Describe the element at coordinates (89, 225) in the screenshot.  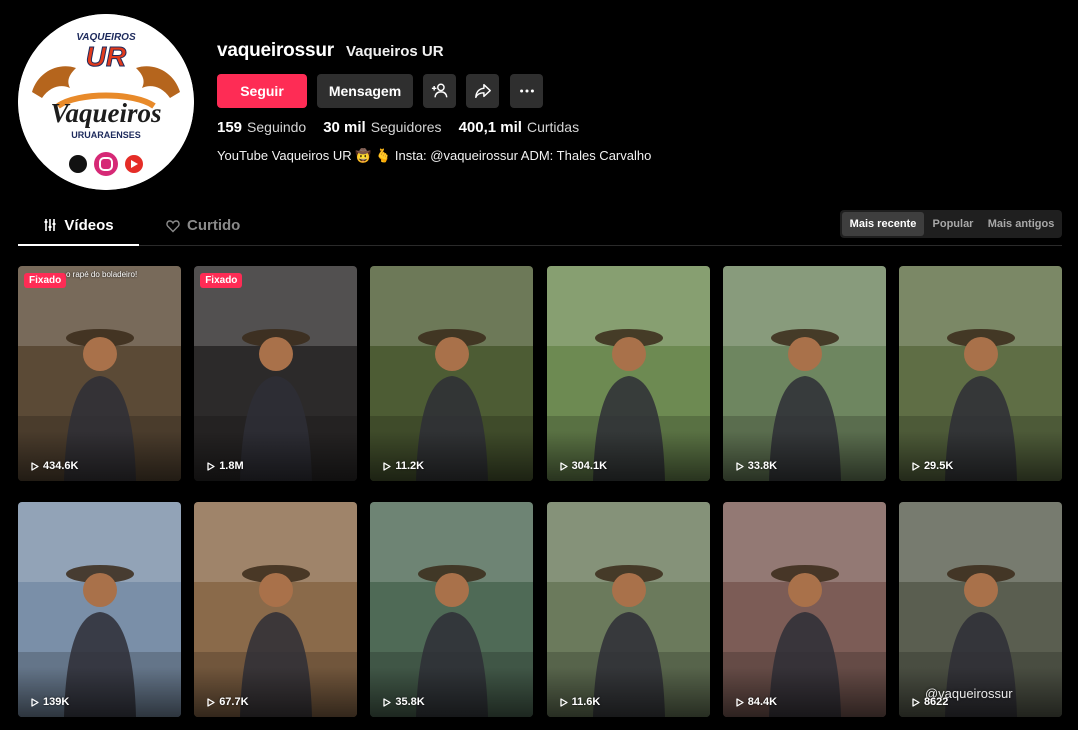
I see `tab-videos-label: Vídeos` at that location.